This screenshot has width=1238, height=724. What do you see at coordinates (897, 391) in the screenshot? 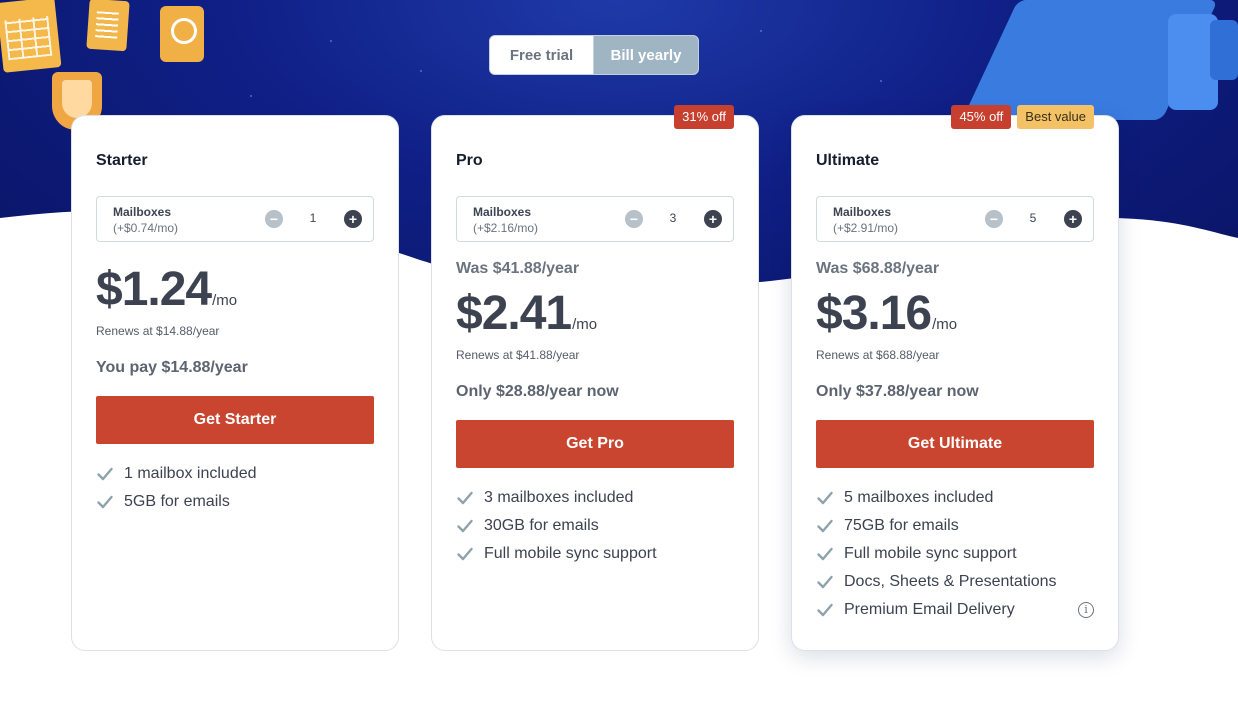
I see `pay-note: Only $37.88/year now` at bounding box center [897, 391].